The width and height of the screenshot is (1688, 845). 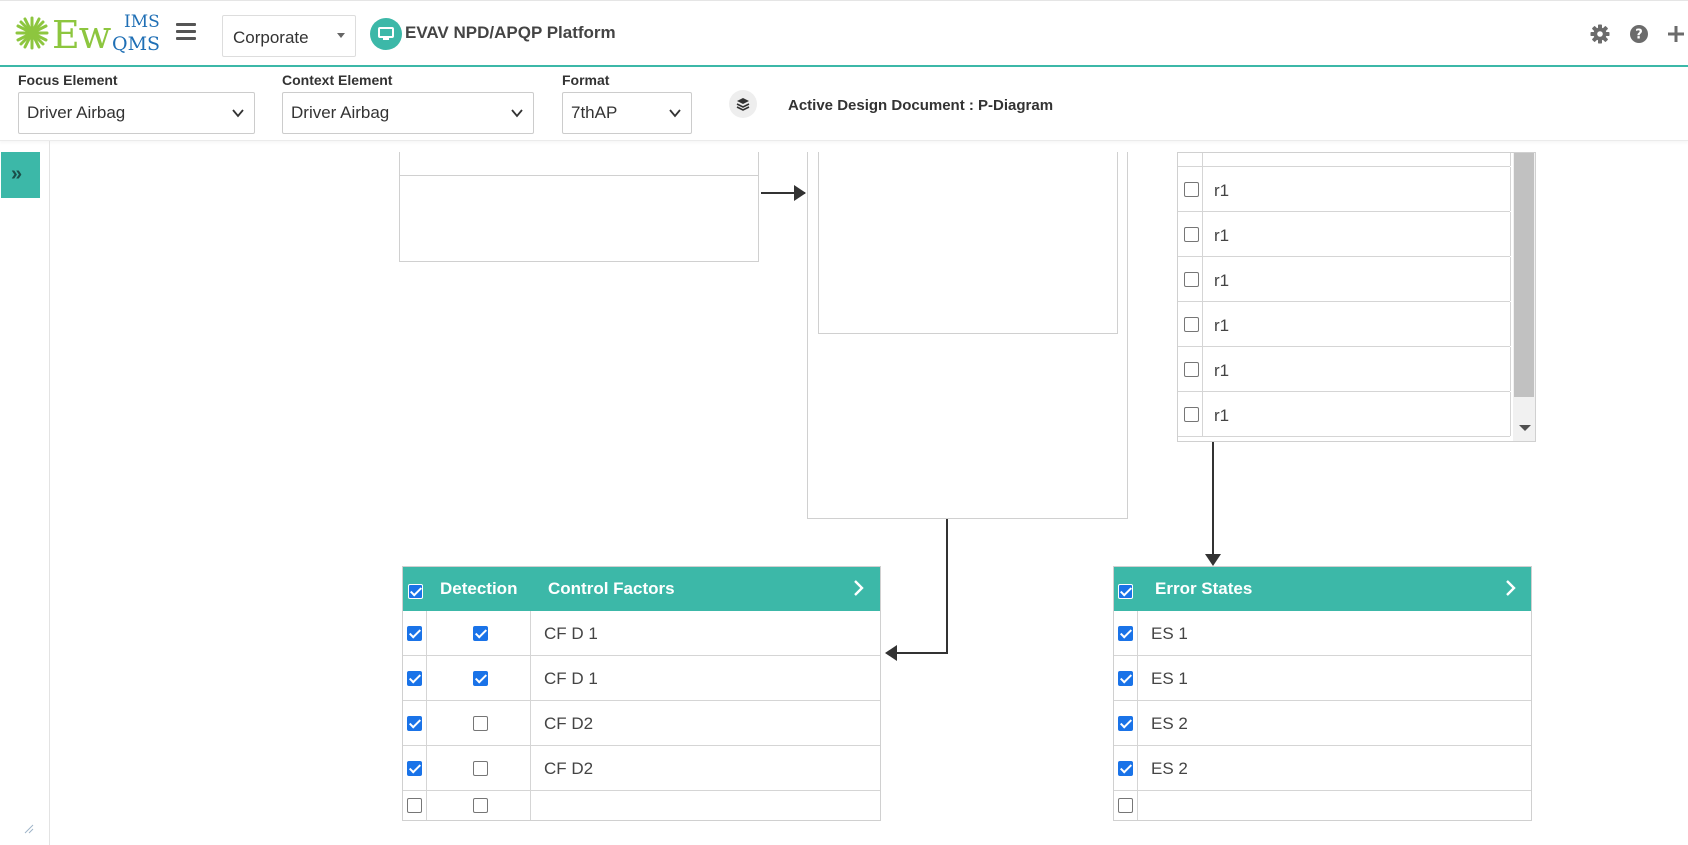 I want to click on error-states-table: Error States ES 1 ES 1 ES 2 ES 2, so click(x=1322, y=693).